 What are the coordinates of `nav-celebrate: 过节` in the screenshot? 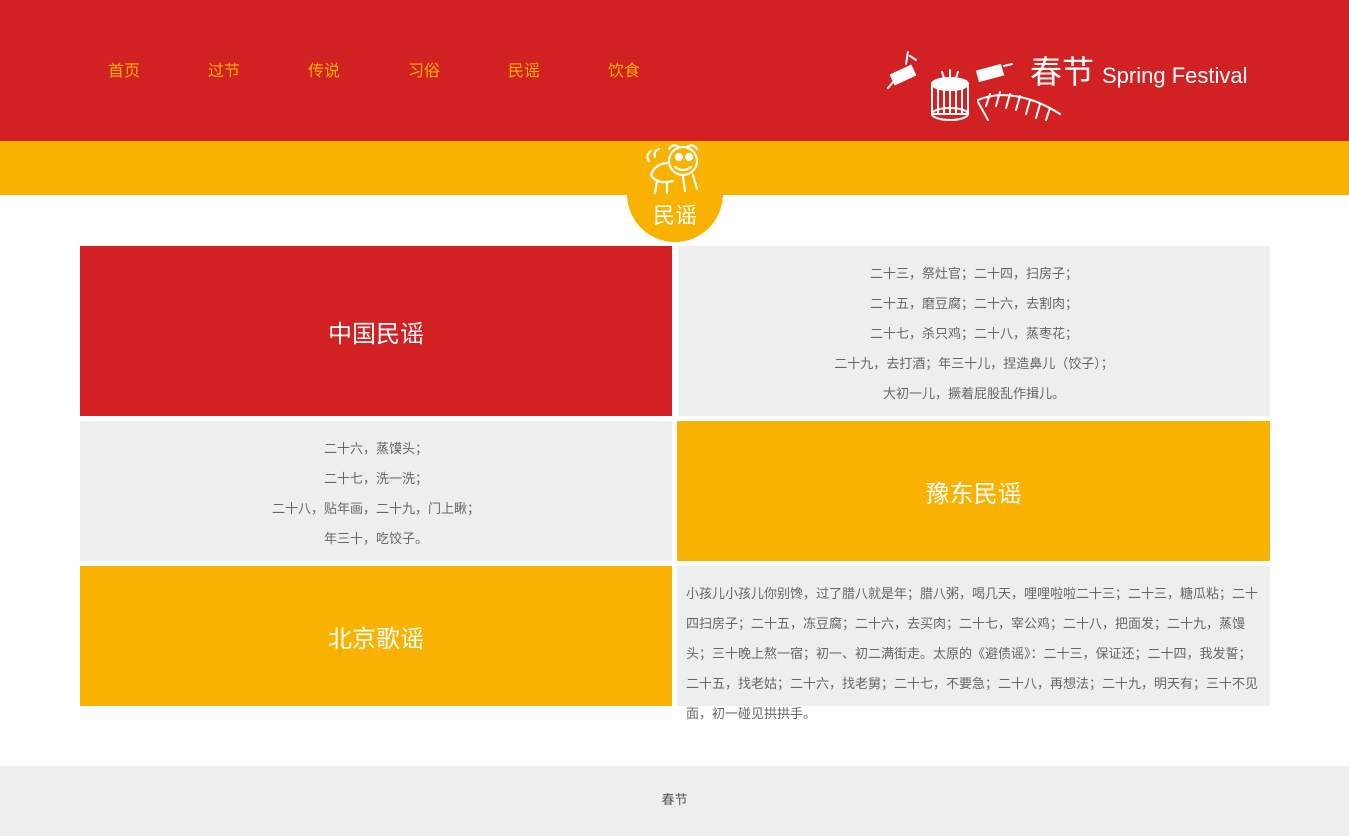 It's located at (224, 71).